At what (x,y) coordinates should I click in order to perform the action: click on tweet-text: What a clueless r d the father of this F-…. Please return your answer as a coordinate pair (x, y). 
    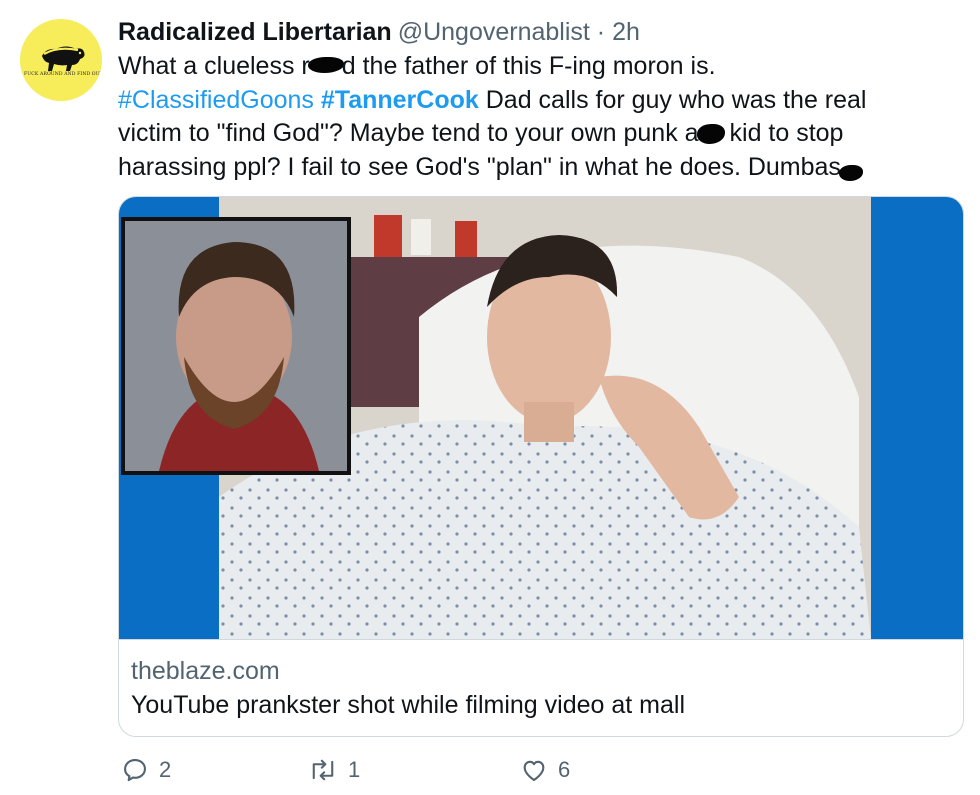
    Looking at the image, I should click on (540, 117).